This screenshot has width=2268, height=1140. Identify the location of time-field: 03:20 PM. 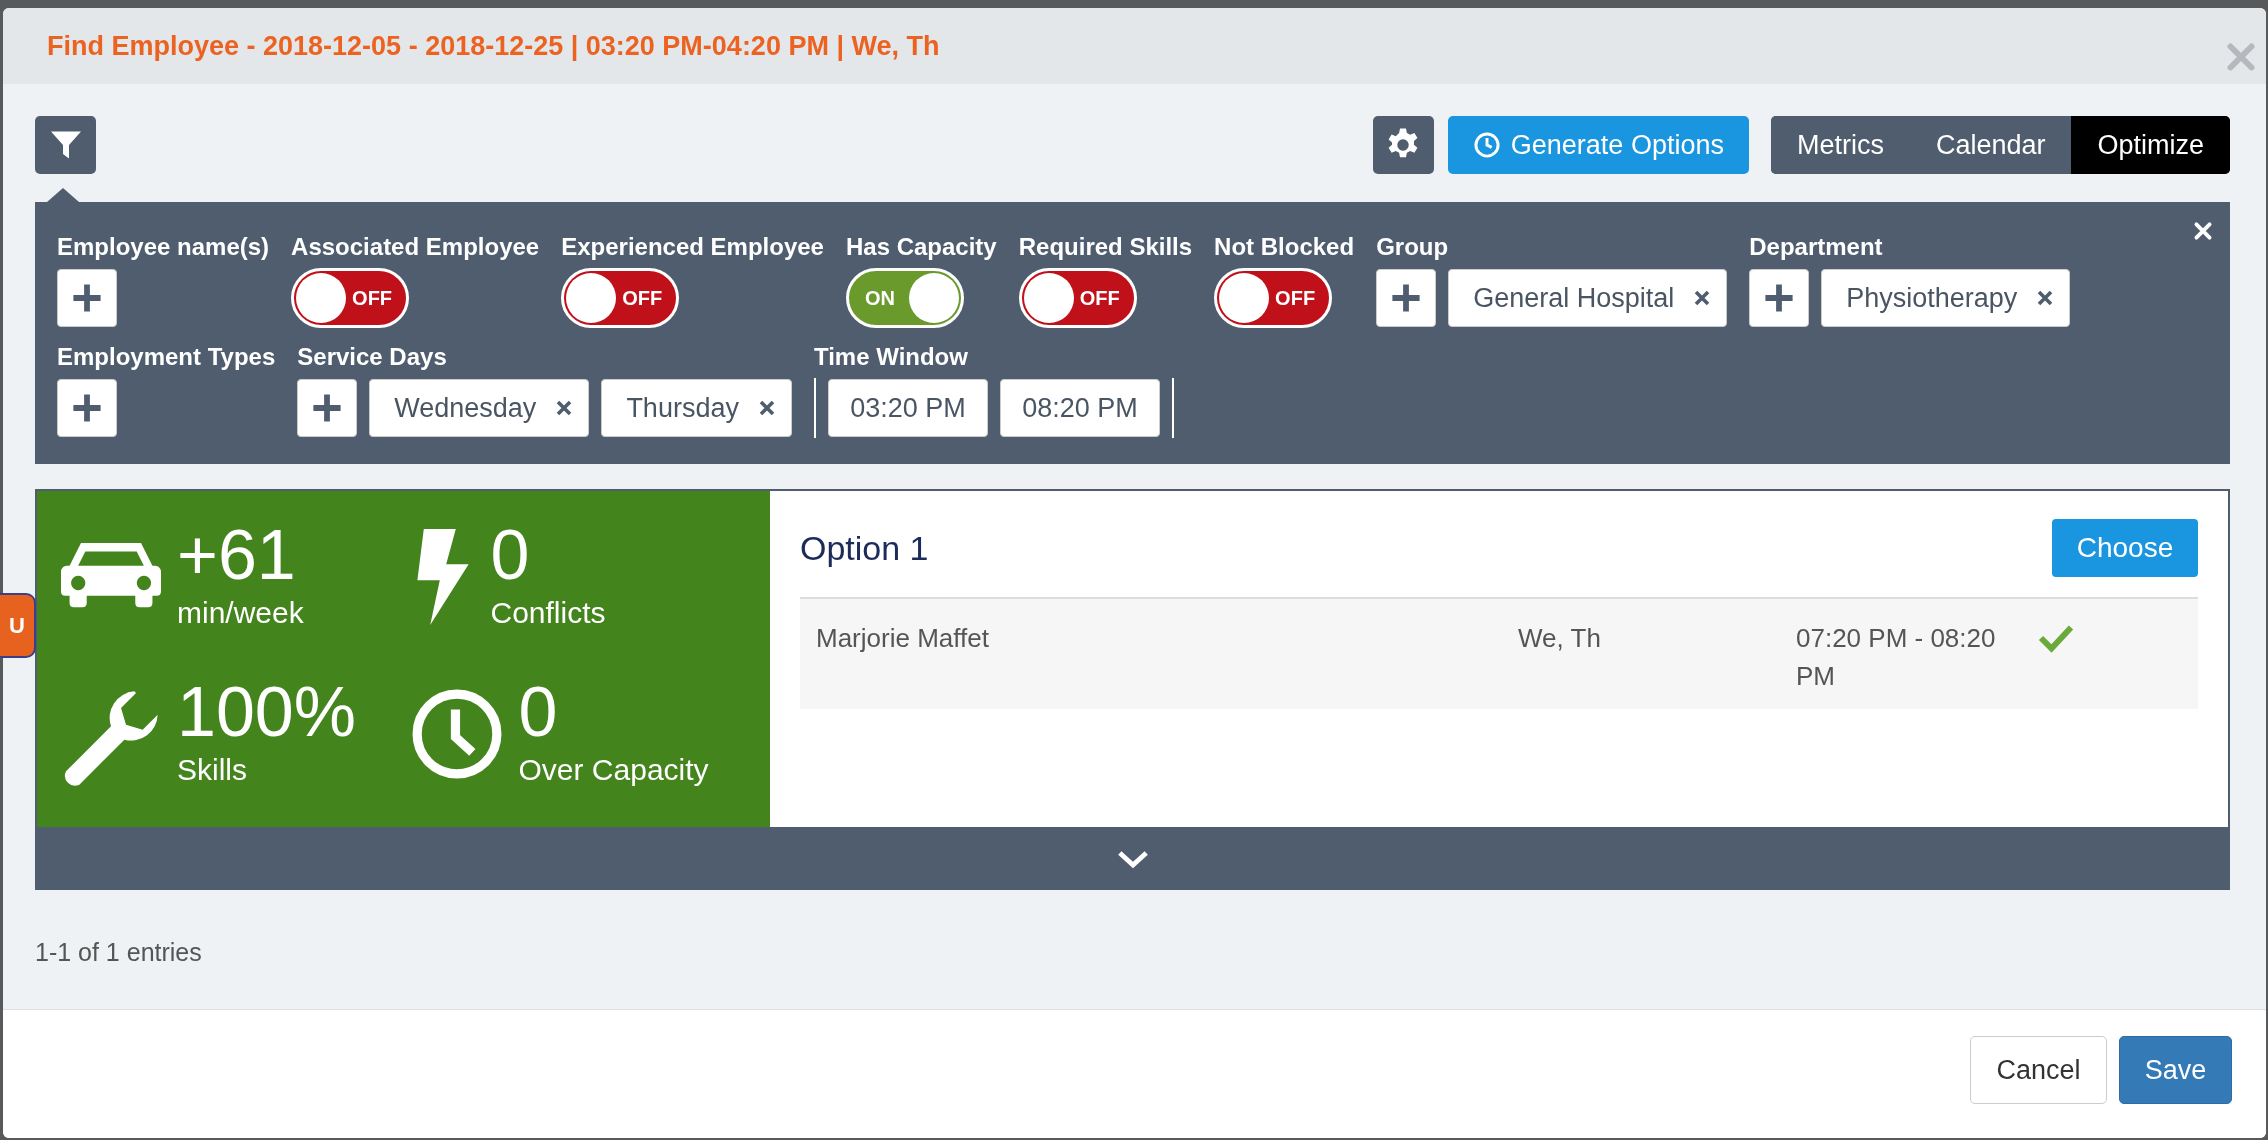
(907, 408).